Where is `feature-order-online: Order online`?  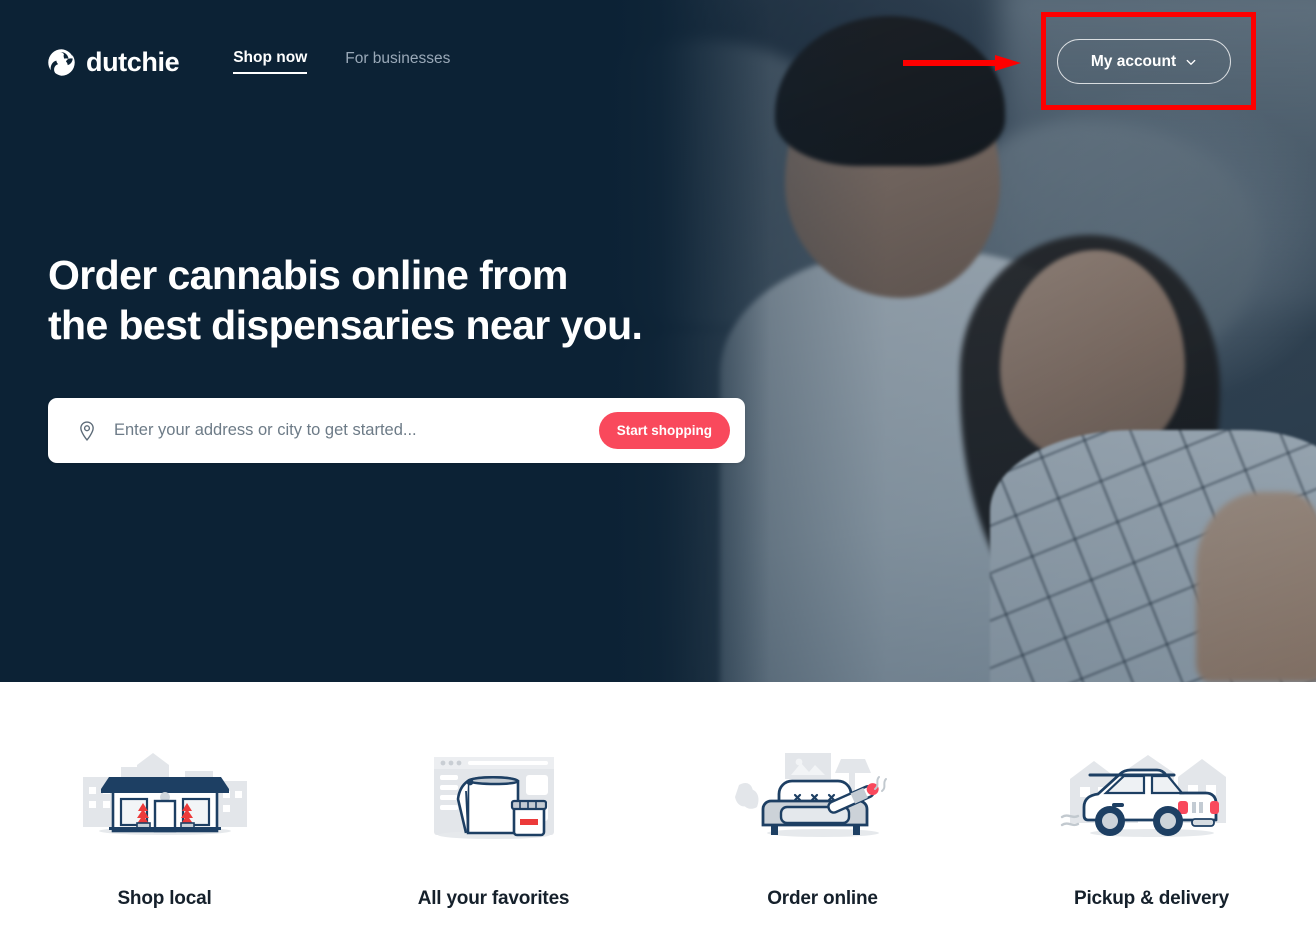 feature-order-online: Order online is located at coordinates (822, 805).